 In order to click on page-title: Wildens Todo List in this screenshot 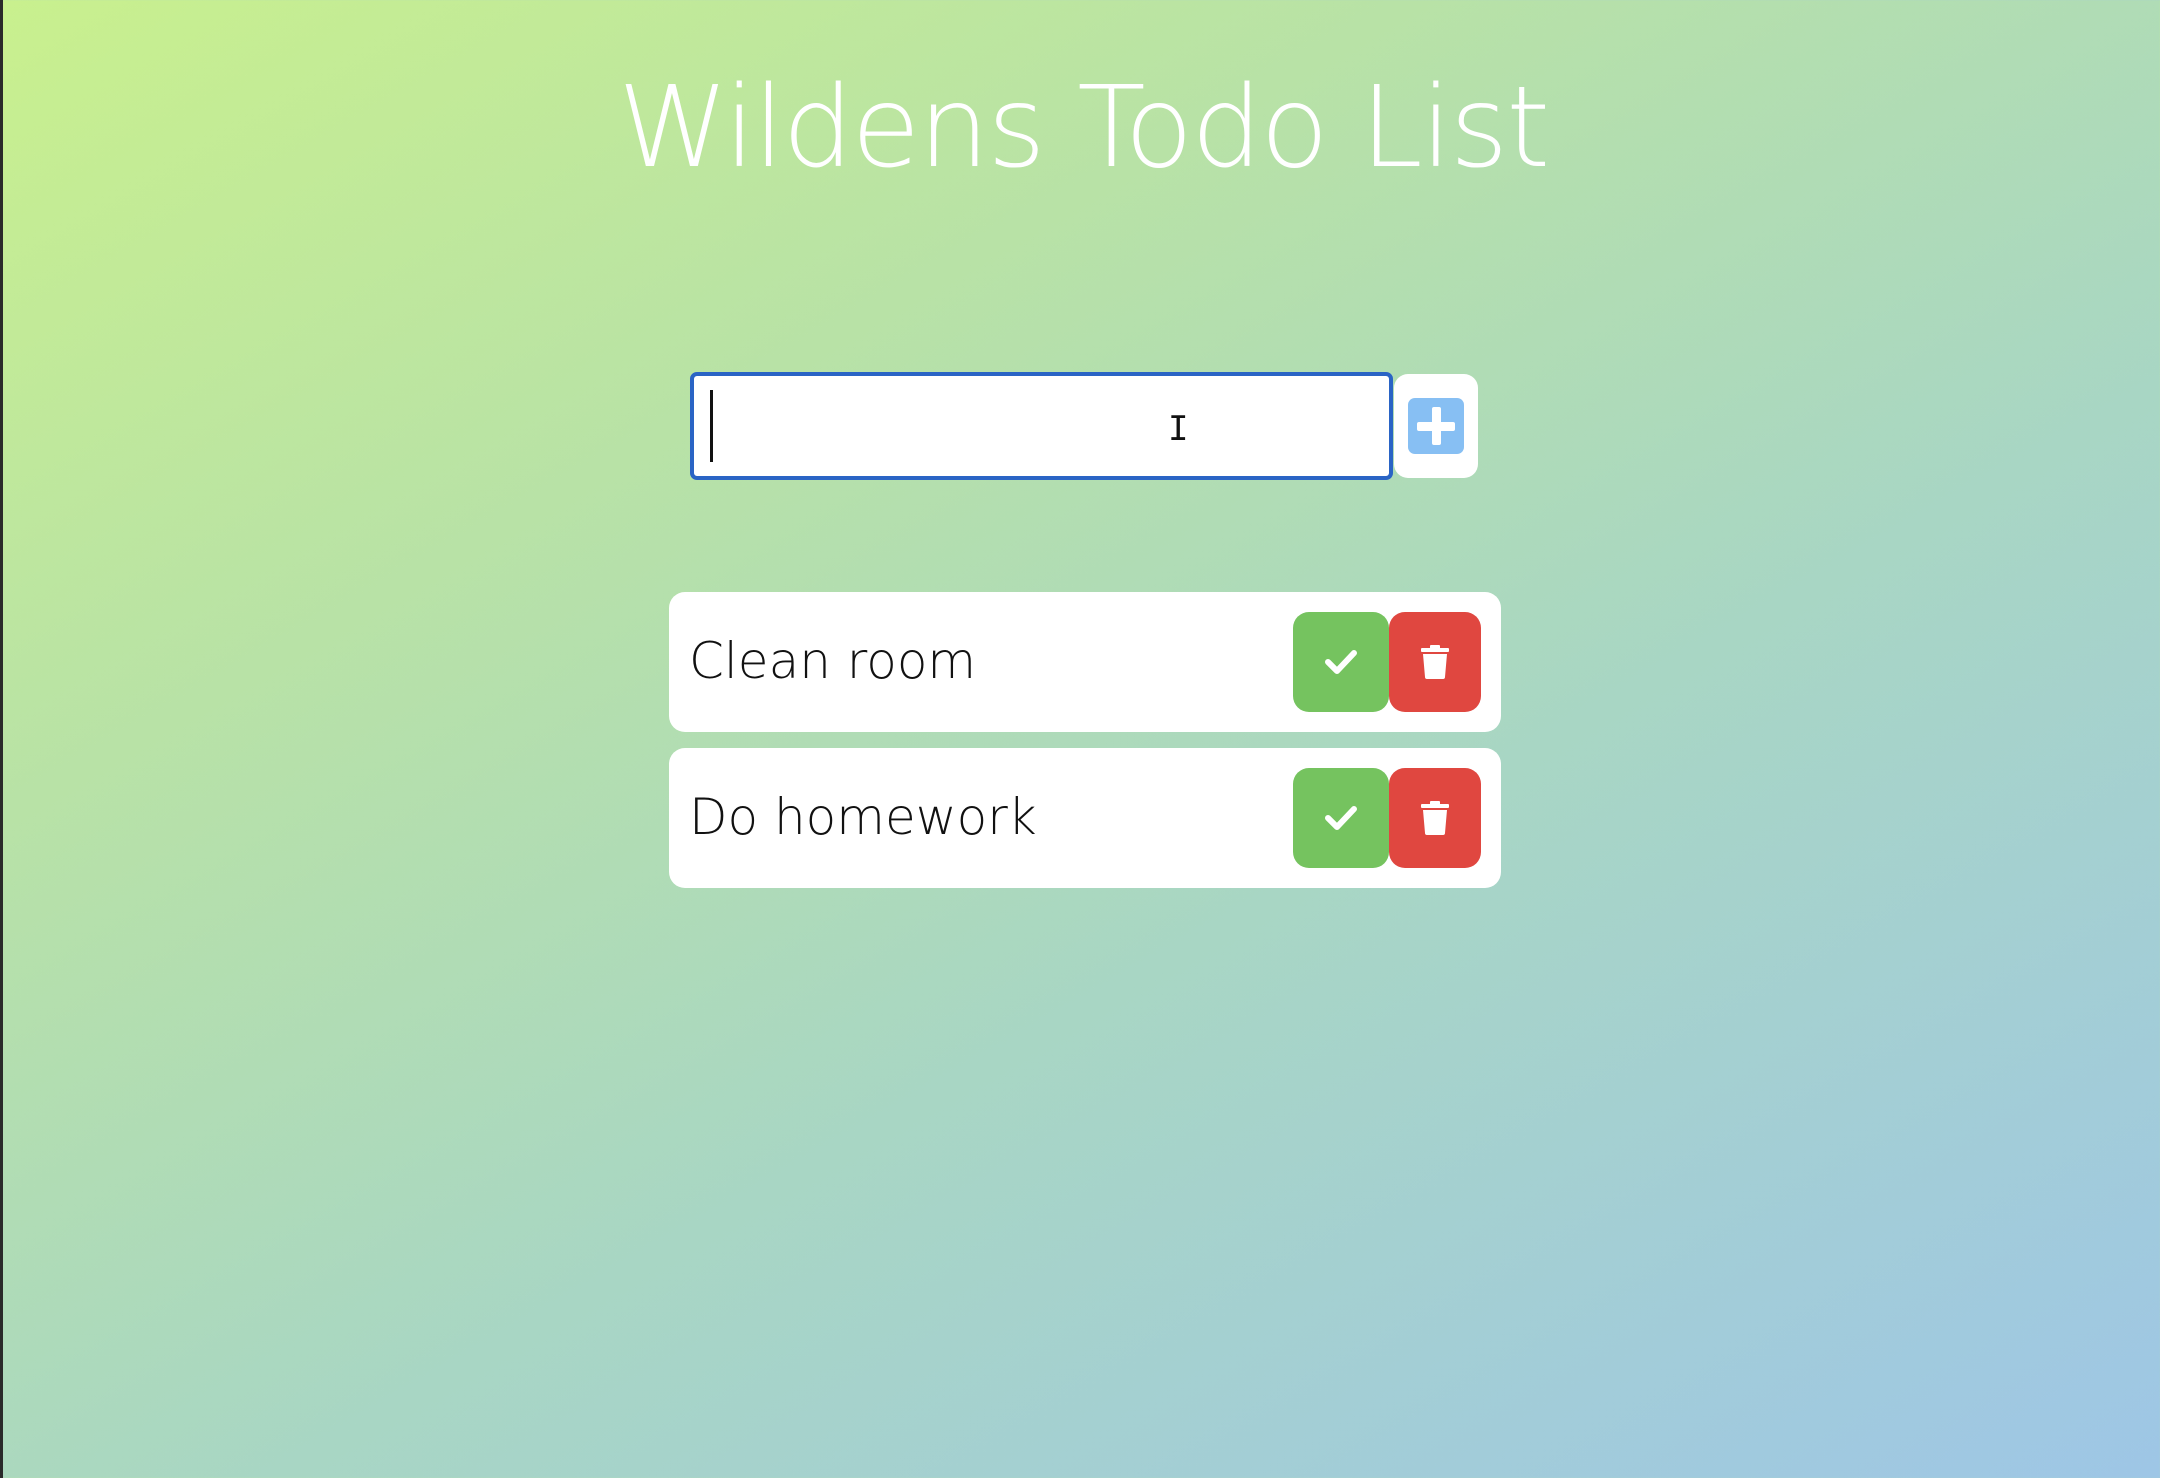, I will do `click(1083, 128)`.